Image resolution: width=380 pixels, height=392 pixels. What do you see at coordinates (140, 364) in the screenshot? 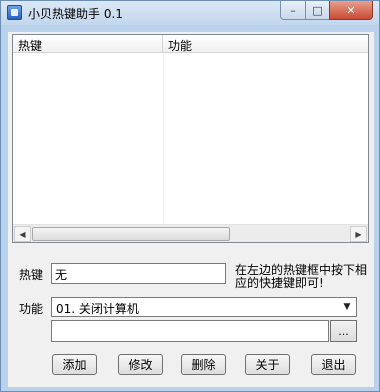
I see `edit-button: 修改` at bounding box center [140, 364].